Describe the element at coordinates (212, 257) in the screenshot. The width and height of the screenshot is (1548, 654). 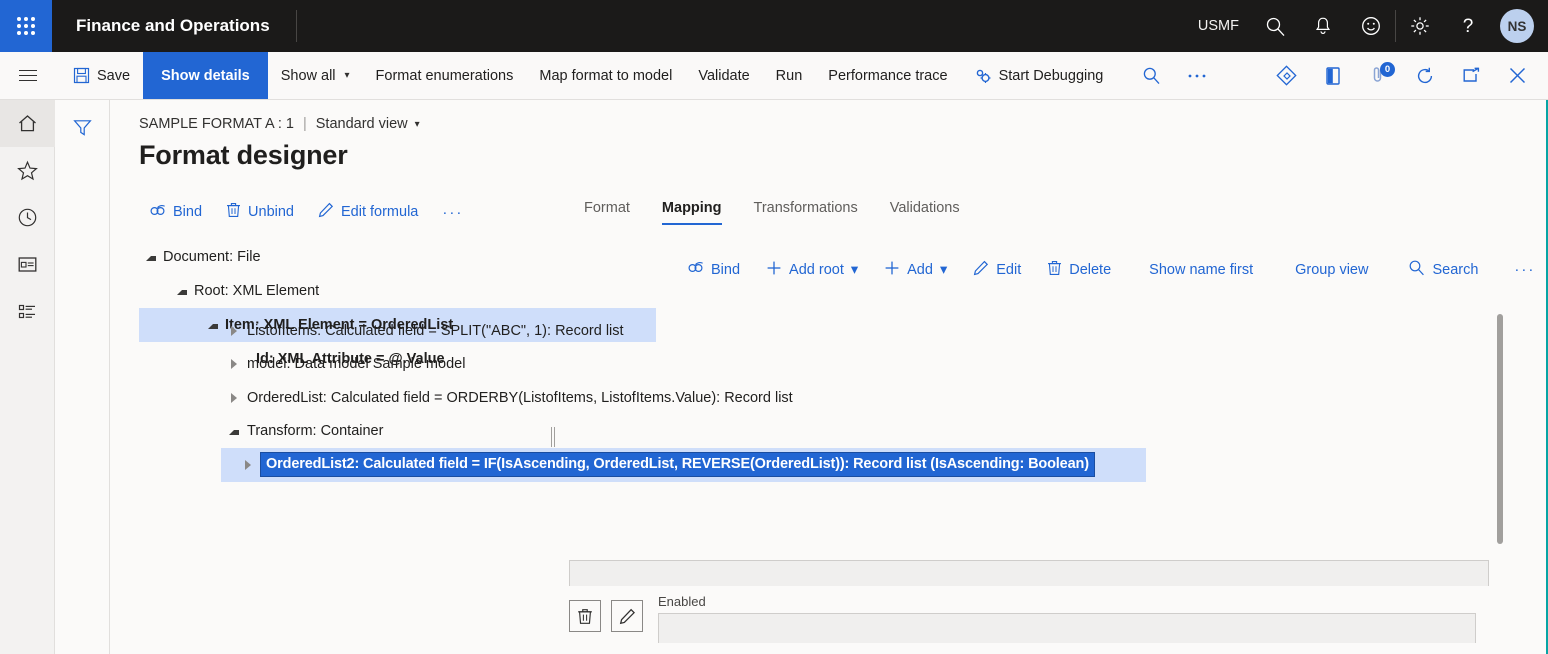
I see `tree-node-document-label: Document: File` at that location.